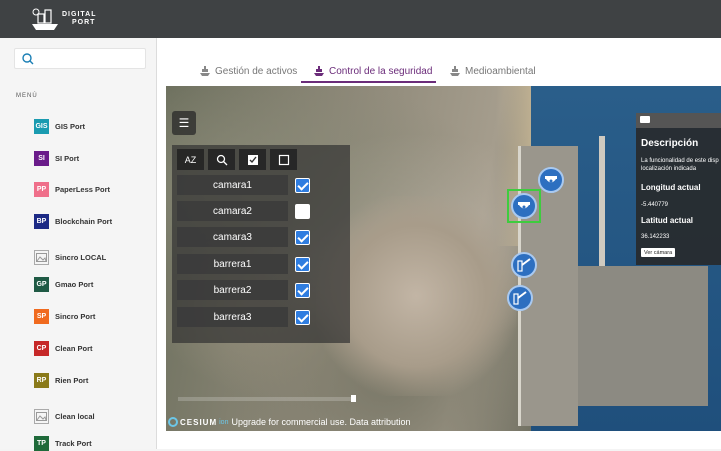  I want to click on sidebar-item: Clean local, so click(64, 416).